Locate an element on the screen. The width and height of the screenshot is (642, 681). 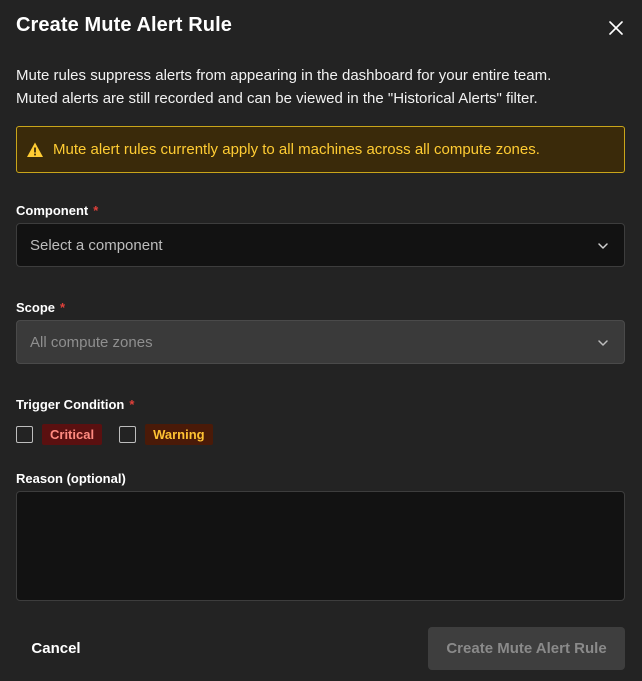
dialog-title: Create Mute Alert Rule is located at coordinates (124, 25).